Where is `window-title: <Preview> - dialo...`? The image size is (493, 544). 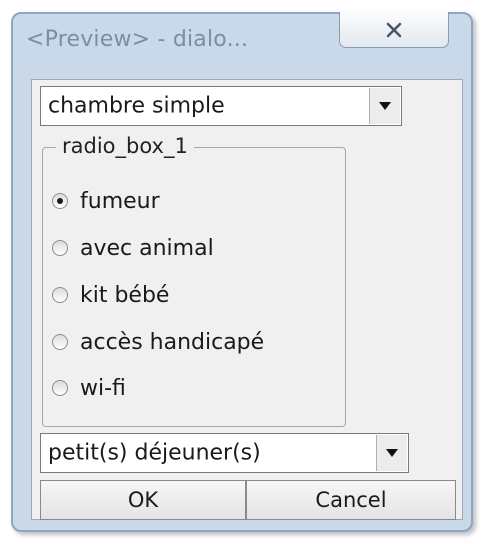 window-title: <Preview> - dialo... is located at coordinates (137, 39).